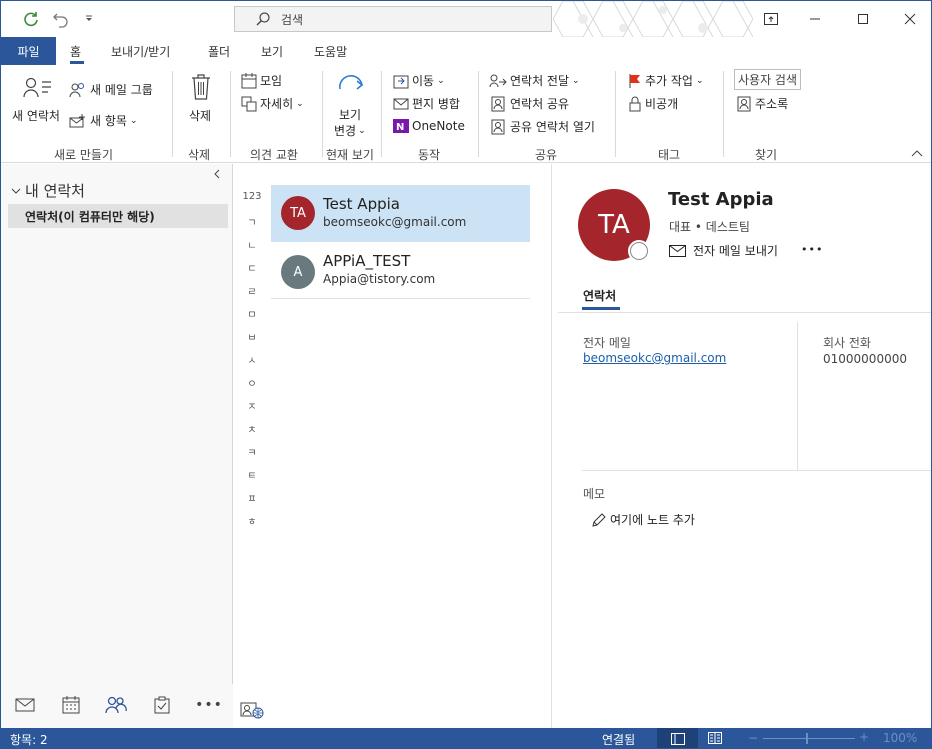 This screenshot has height=749, width=932. I want to click on maximize-button, so click(863, 19).